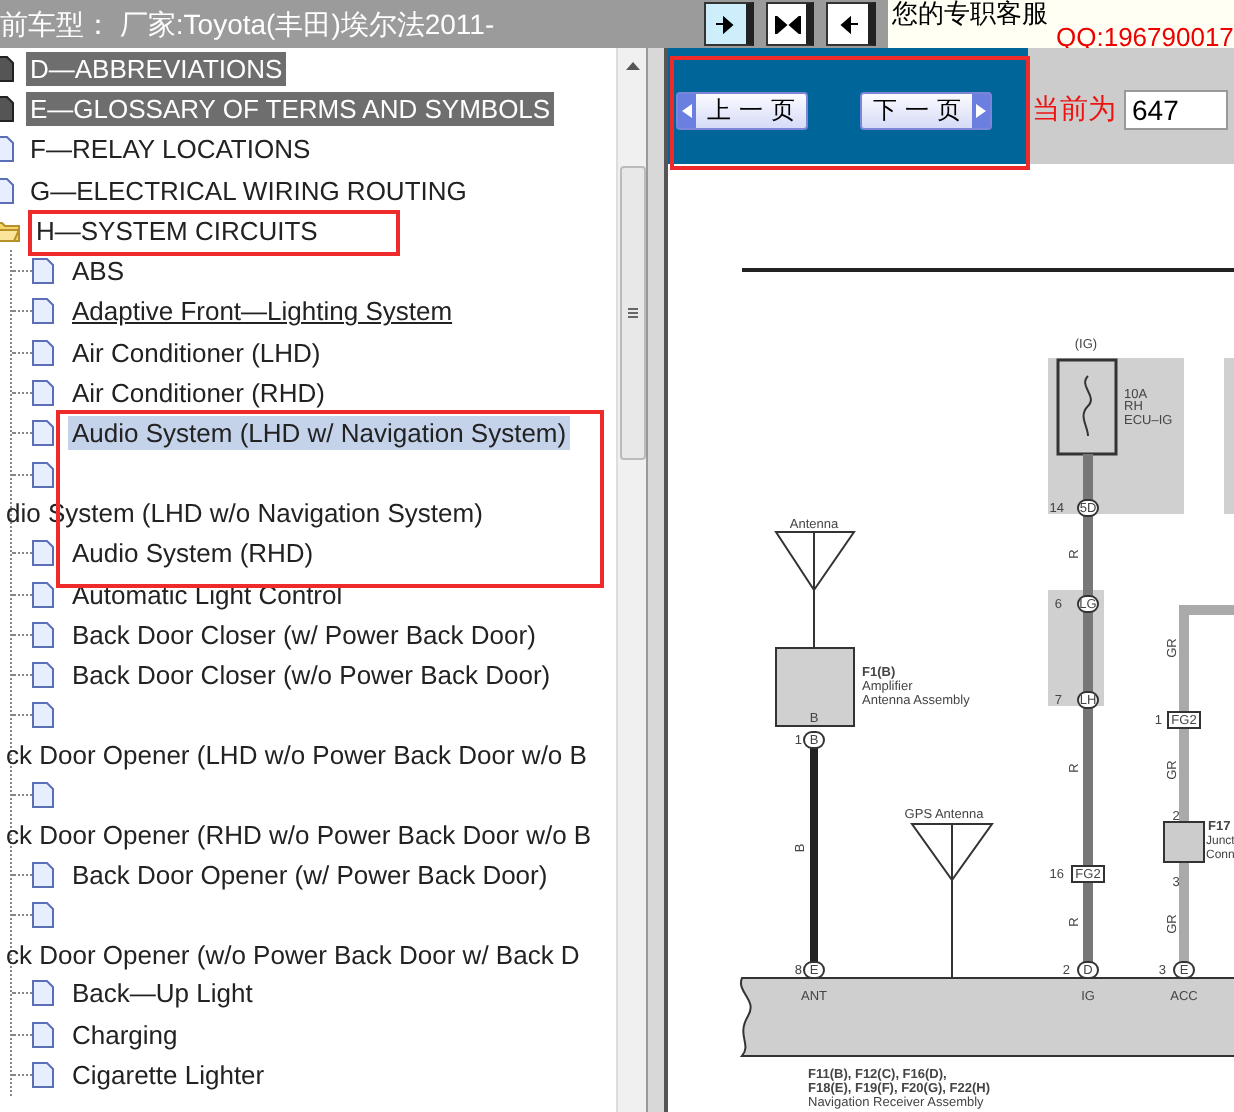  What do you see at coordinates (926, 110) in the screenshot?
I see `next-page-button: 下 一 页` at bounding box center [926, 110].